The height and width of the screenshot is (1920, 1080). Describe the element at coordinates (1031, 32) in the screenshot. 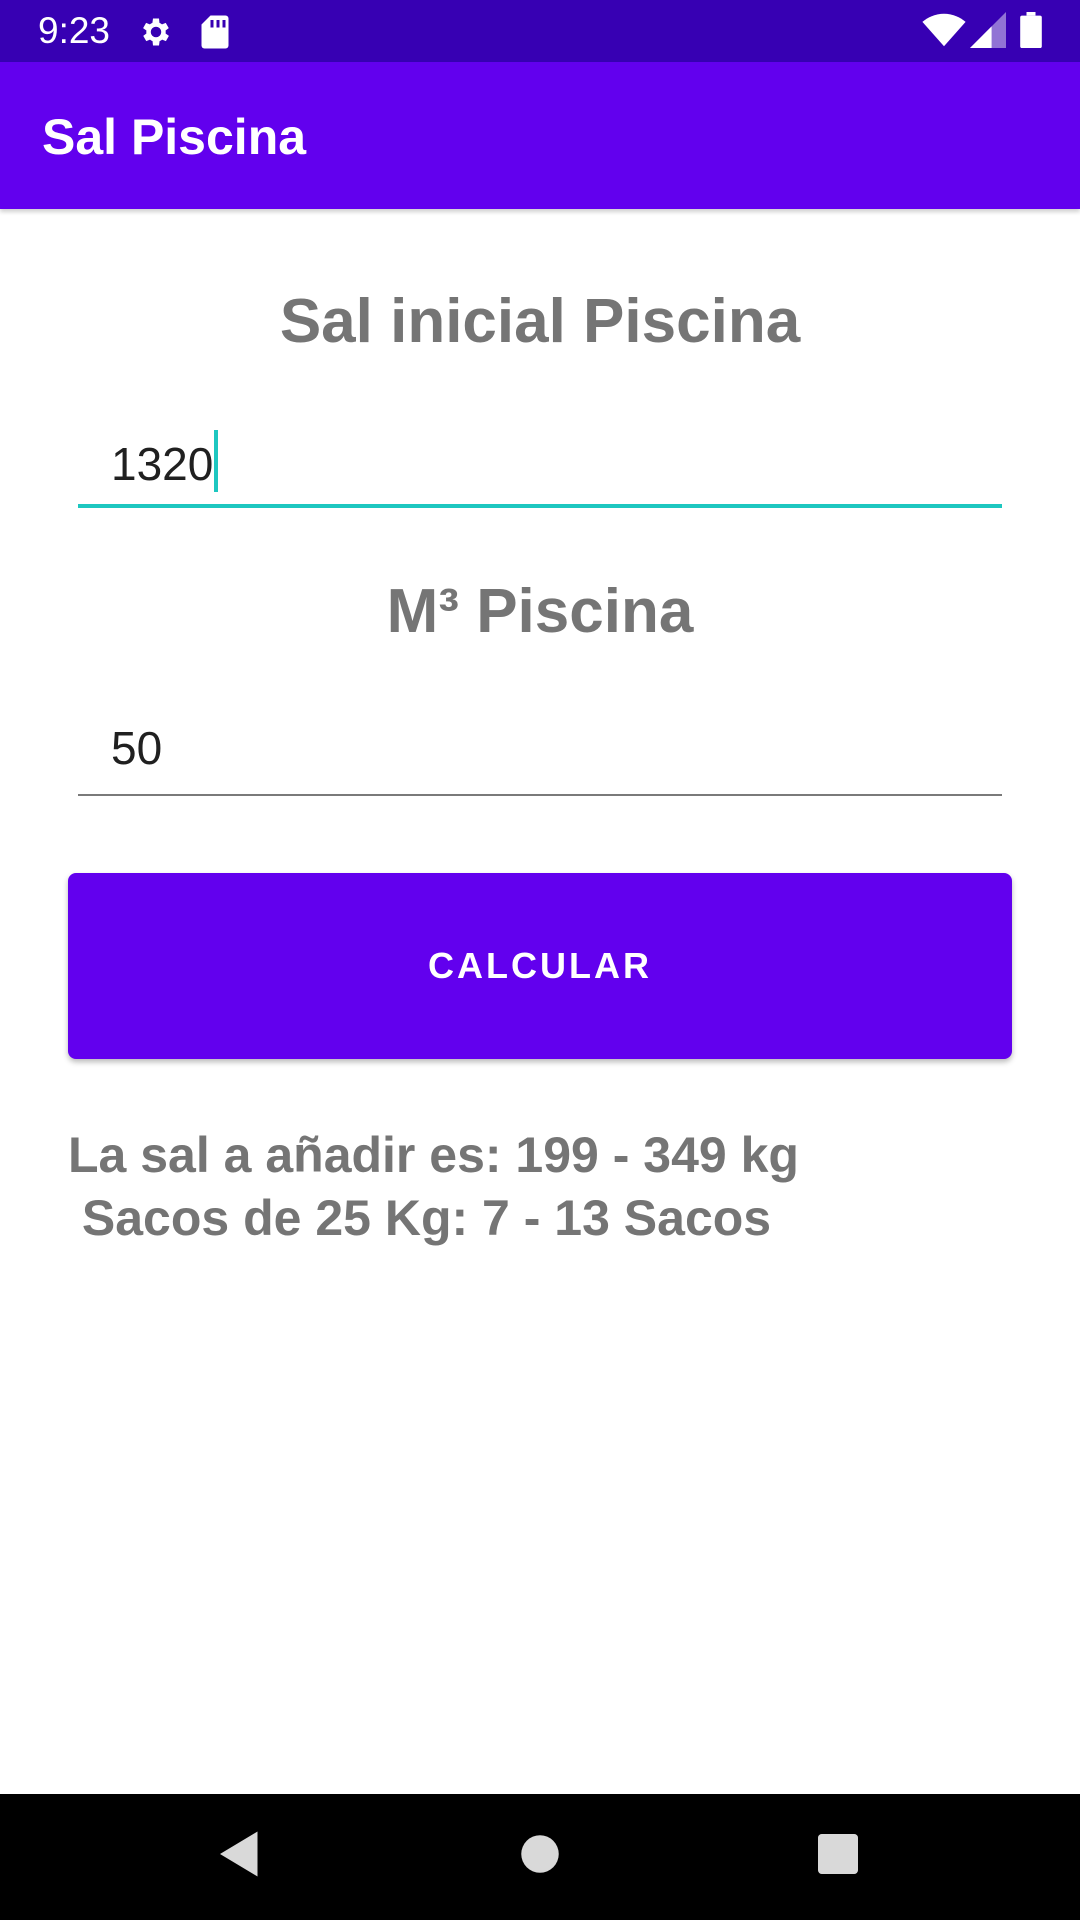

I see `battery-icon` at that location.